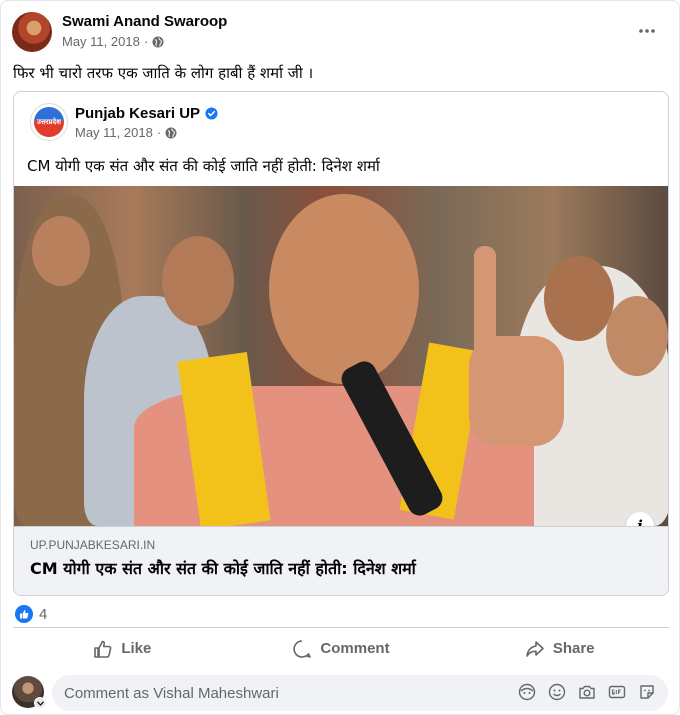 Image resolution: width=680 pixels, height=715 pixels. What do you see at coordinates (302, 648) in the screenshot?
I see `comment-icon` at bounding box center [302, 648].